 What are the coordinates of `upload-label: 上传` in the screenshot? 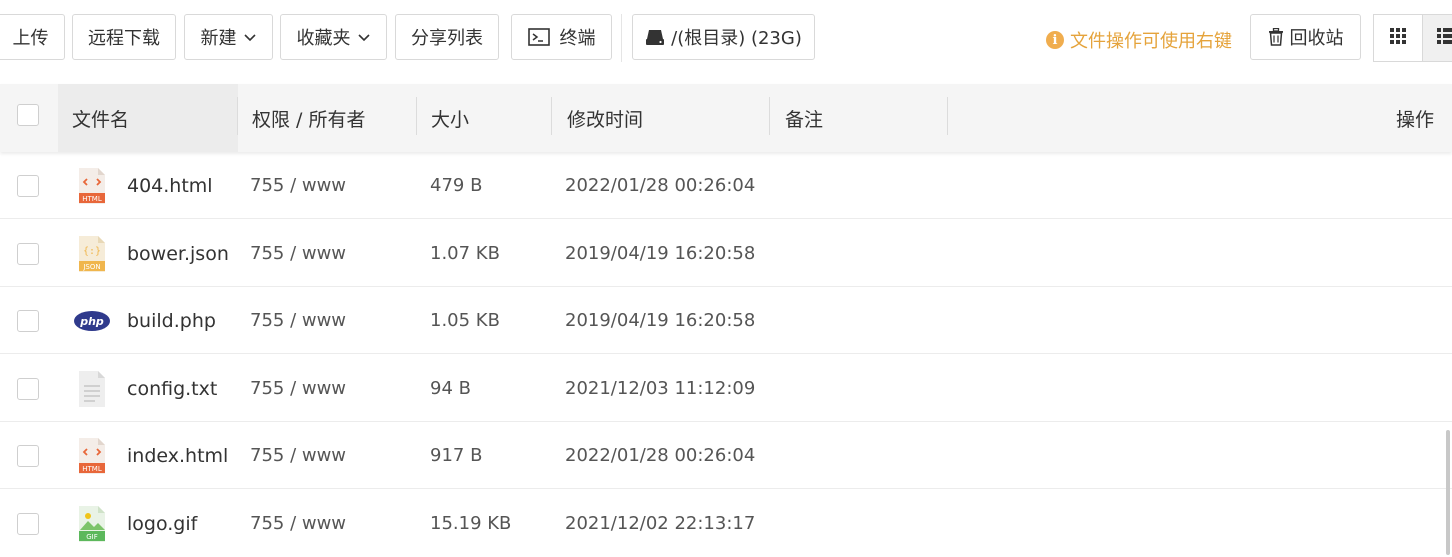 It's located at (30, 38).